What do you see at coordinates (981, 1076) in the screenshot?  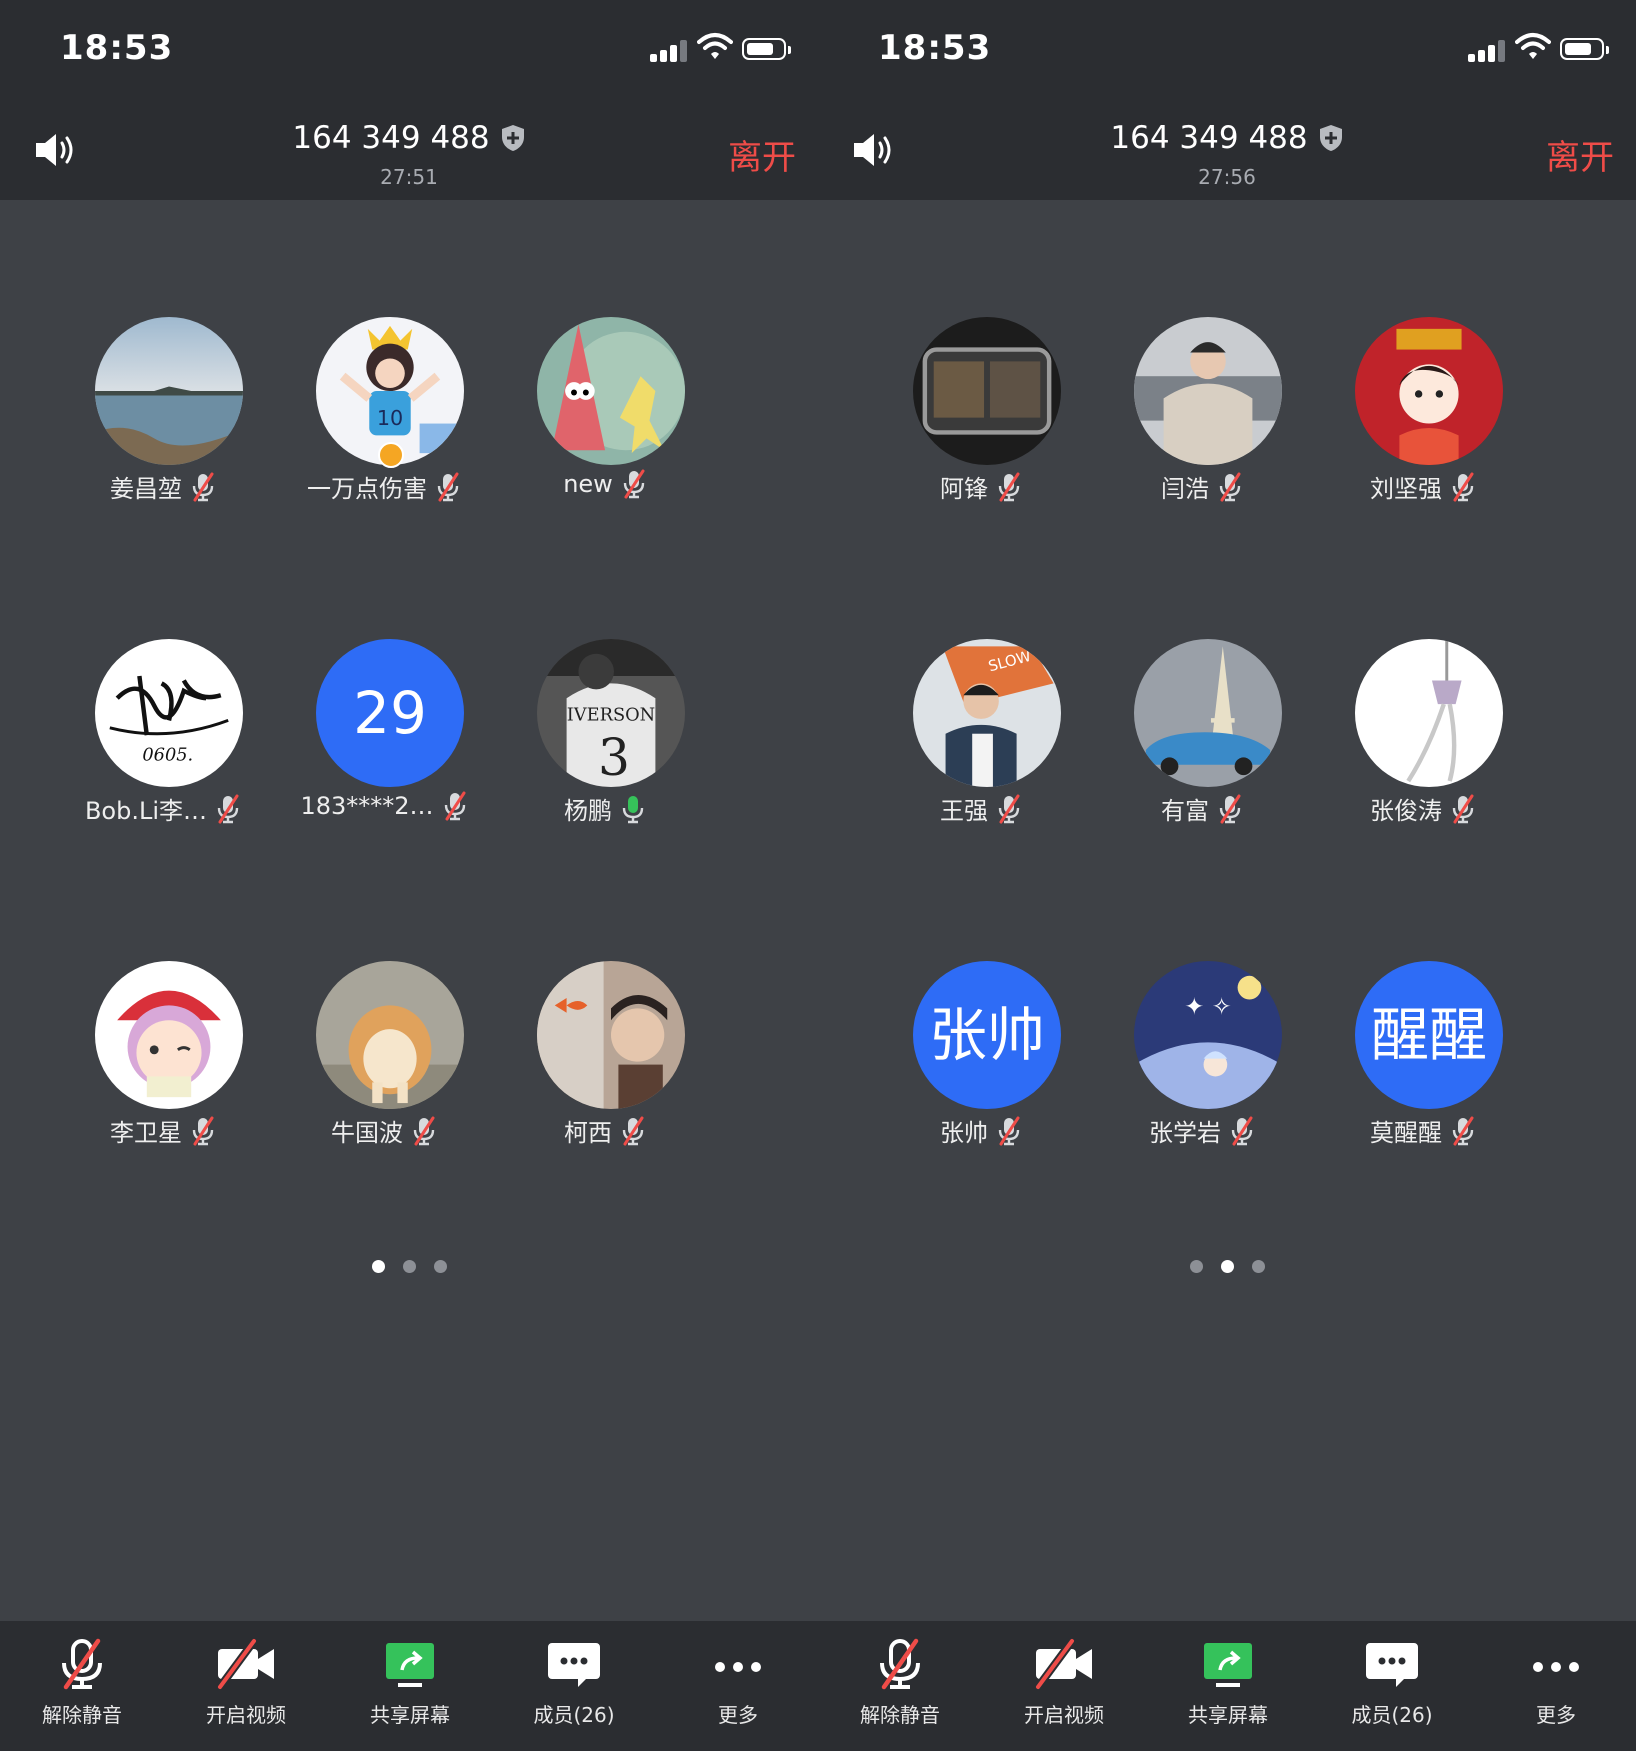 I see `participant-tile: 张帅 张帅` at bounding box center [981, 1076].